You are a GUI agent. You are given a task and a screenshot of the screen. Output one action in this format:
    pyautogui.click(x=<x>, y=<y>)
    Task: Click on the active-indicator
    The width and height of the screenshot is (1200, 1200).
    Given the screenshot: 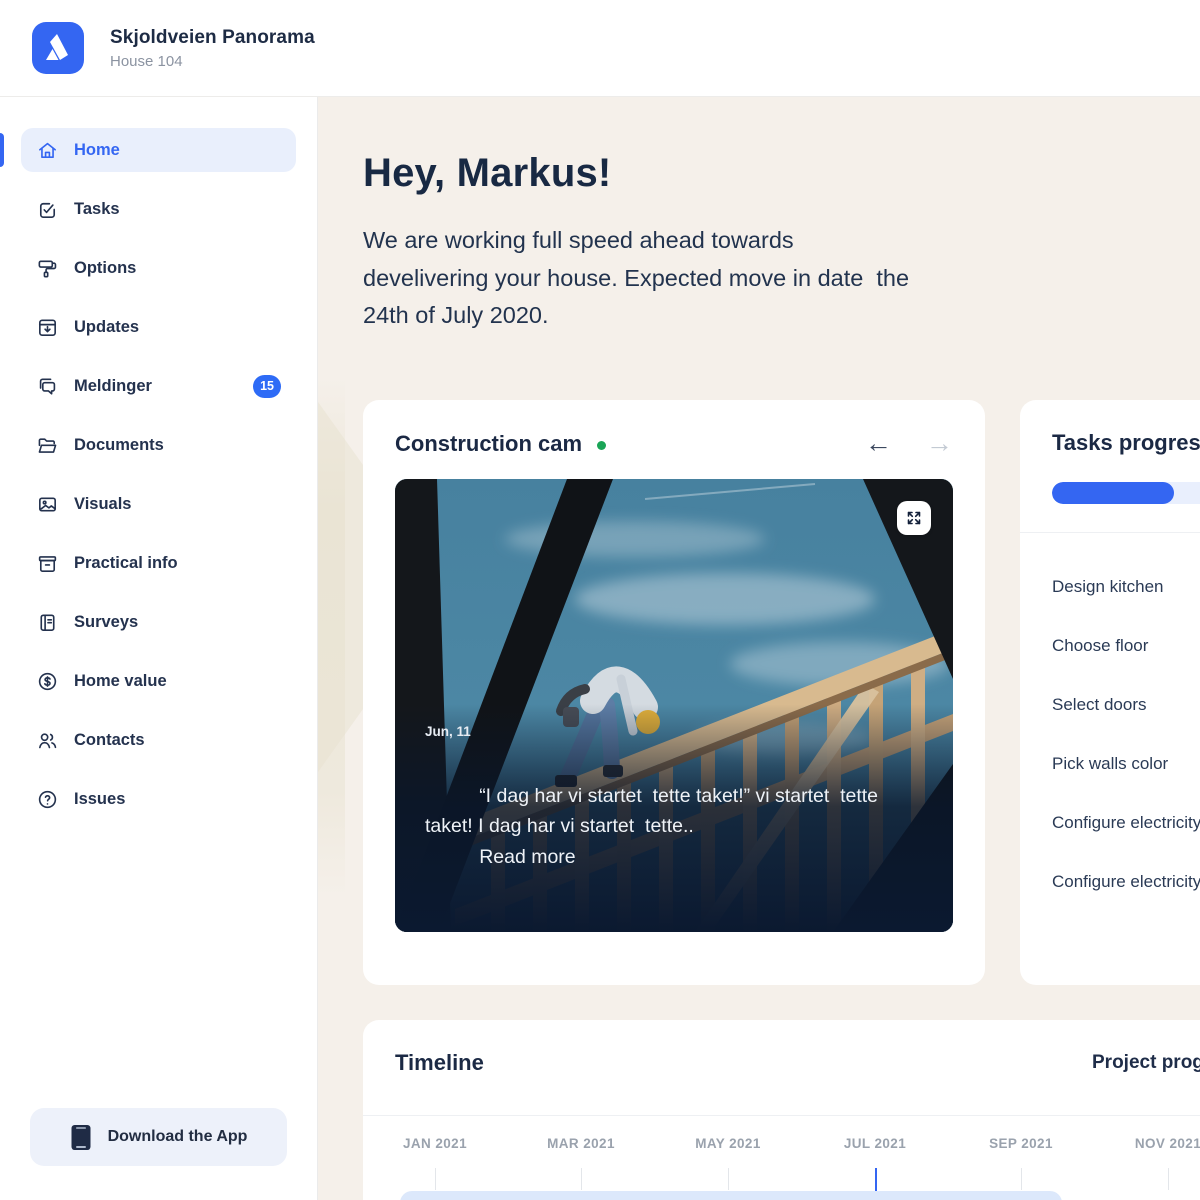 What is the action you would take?
    pyautogui.click(x=2, y=150)
    